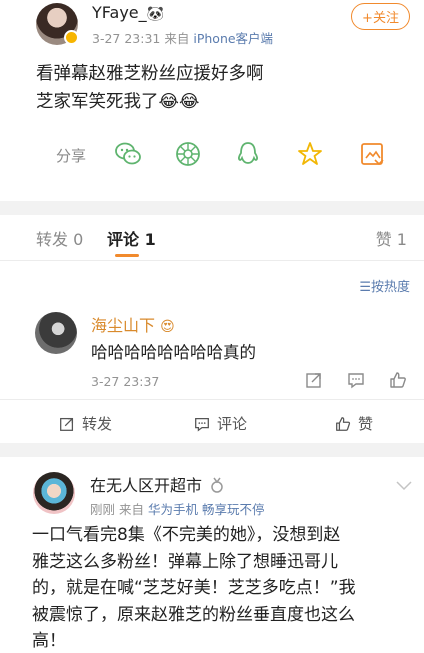 This screenshot has height=653, width=424. What do you see at coordinates (248, 154) in the screenshot?
I see `qq-icon` at bounding box center [248, 154].